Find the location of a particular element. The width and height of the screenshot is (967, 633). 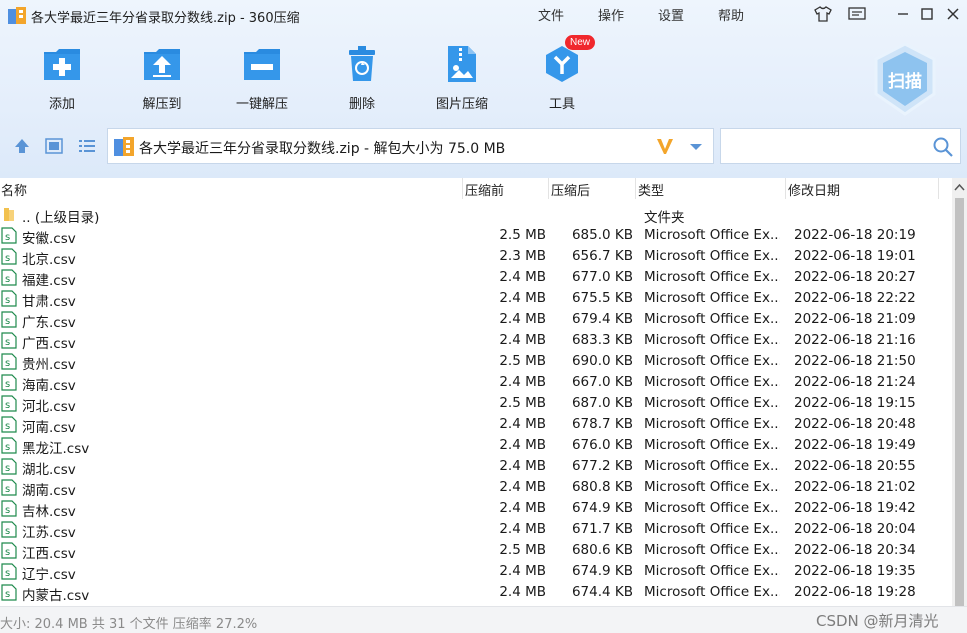

file-modified: 2022-06-18 19:42 is located at coordinates (855, 508).